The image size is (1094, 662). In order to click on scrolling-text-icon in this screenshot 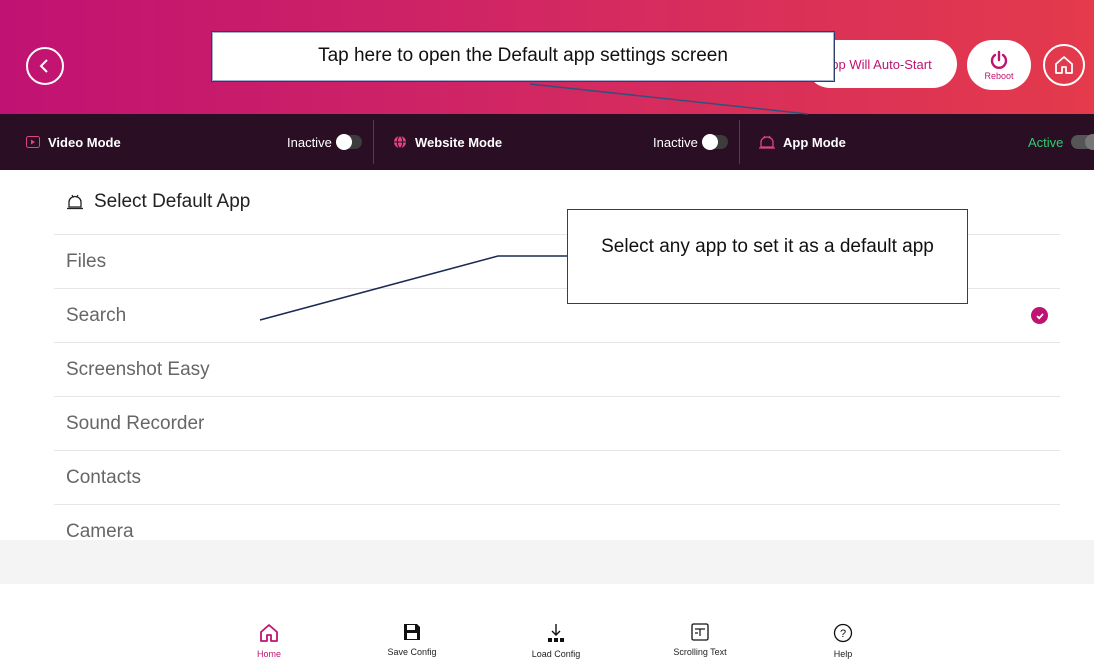, I will do `click(700, 632)`.